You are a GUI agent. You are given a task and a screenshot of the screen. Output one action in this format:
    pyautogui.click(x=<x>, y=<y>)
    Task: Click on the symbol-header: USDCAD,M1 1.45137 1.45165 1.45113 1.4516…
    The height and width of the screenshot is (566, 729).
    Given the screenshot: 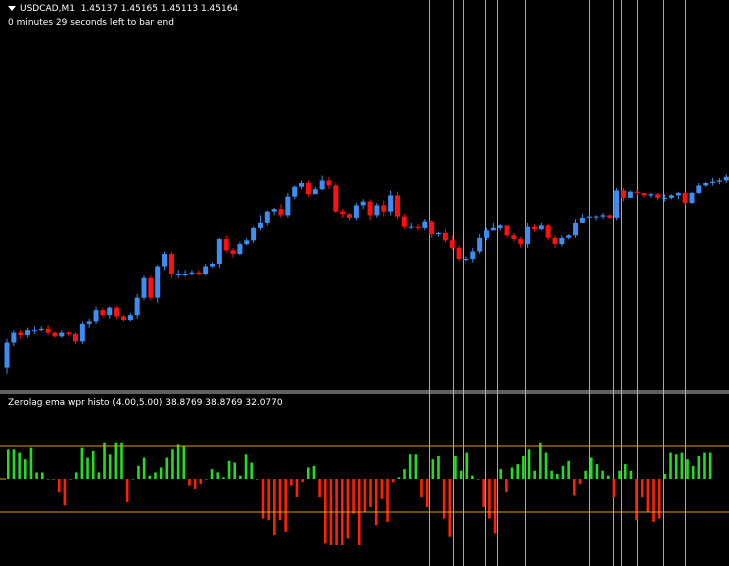 What is the action you would take?
    pyautogui.click(x=123, y=9)
    